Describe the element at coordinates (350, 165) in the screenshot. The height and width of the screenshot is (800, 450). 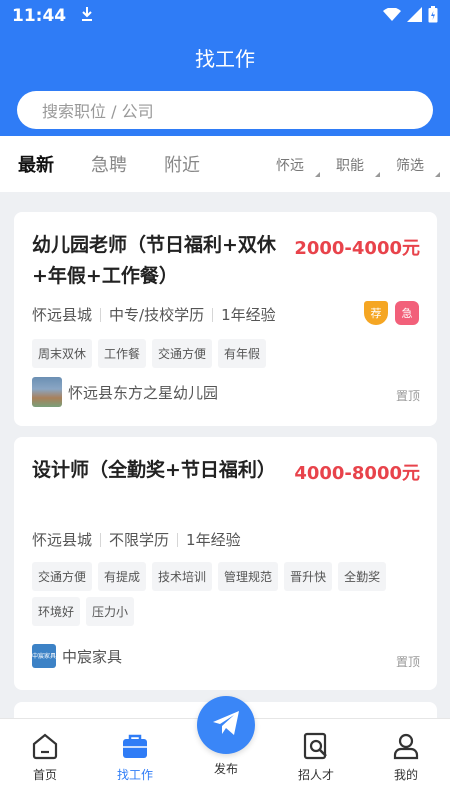
I see `filter-function: 职能` at that location.